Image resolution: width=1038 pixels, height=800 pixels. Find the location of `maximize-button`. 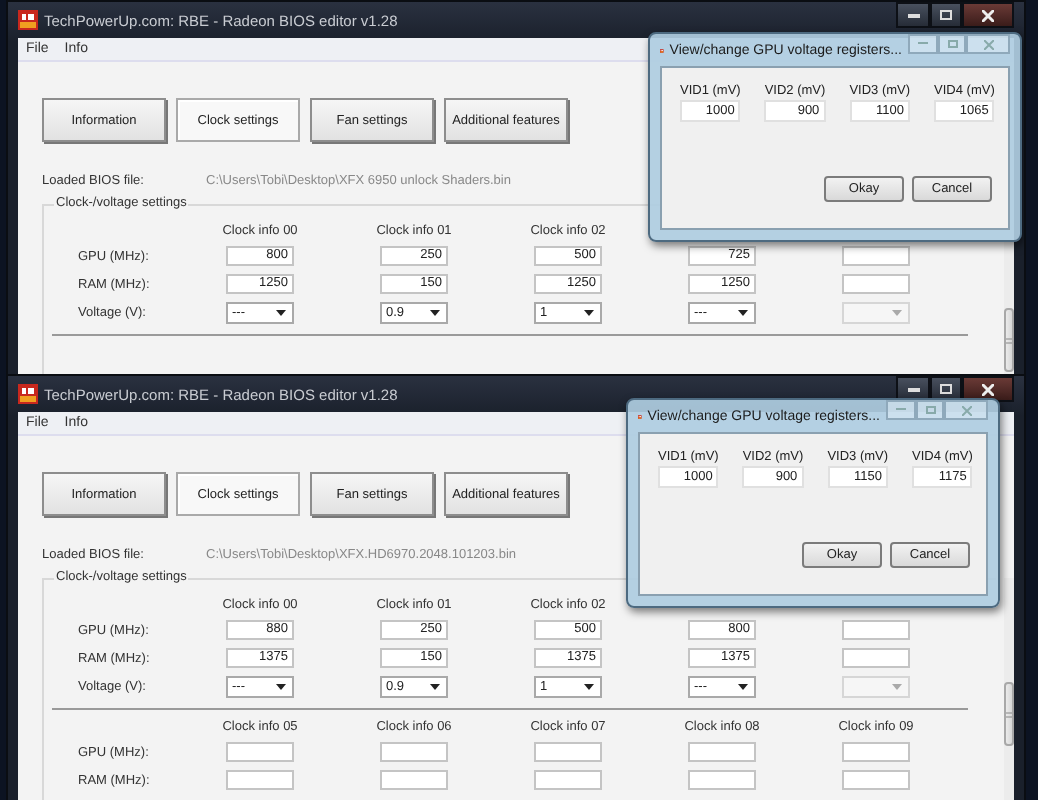

maximize-button is located at coordinates (946, 15).